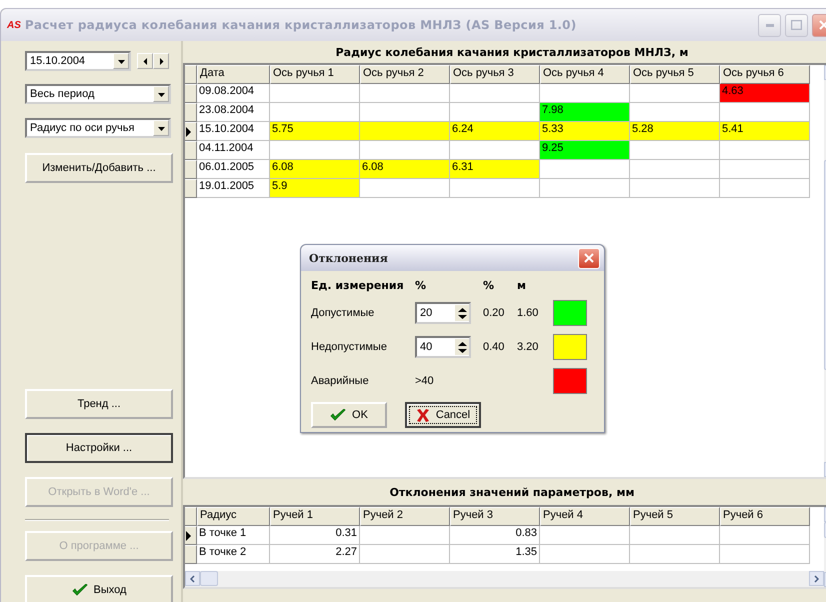 The image size is (826, 602). What do you see at coordinates (358, 285) in the screenshot?
I see `column-header: Ед. измерения` at bounding box center [358, 285].